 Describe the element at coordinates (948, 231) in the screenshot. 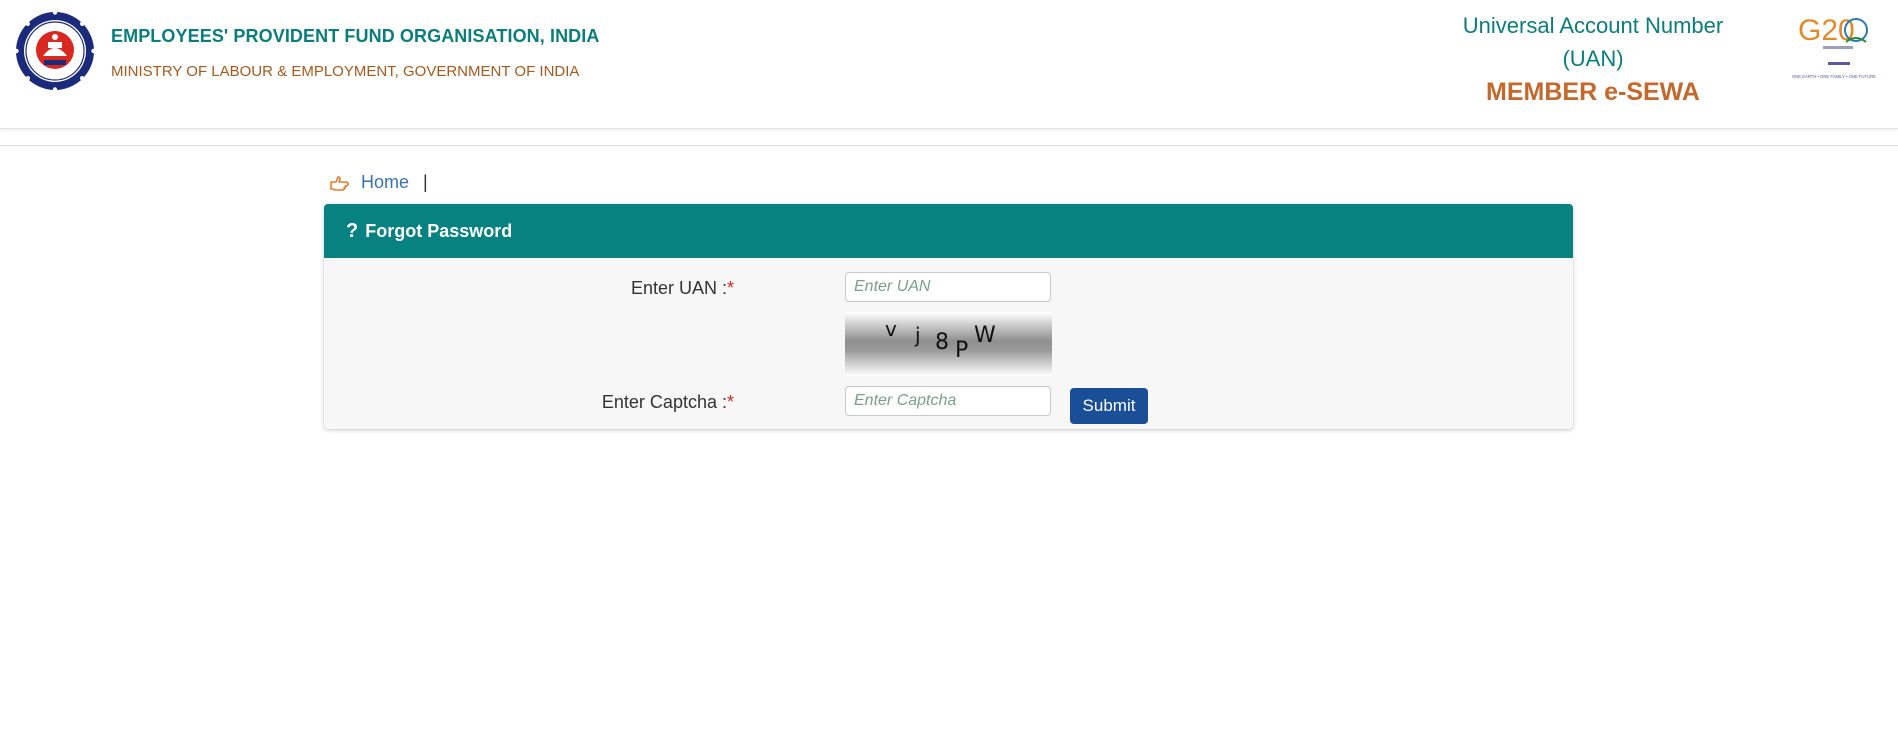

I see `panel-header: ? Forgot Password` at that location.